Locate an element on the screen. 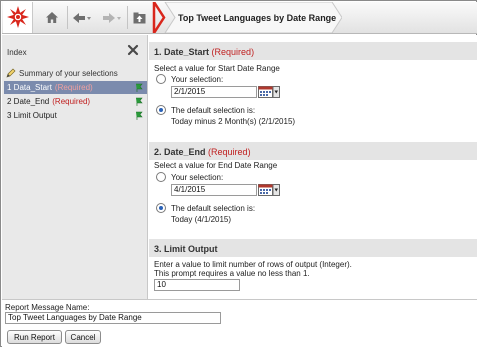 The width and height of the screenshot is (477, 347). forward-arrow-icon is located at coordinates (112, 17).